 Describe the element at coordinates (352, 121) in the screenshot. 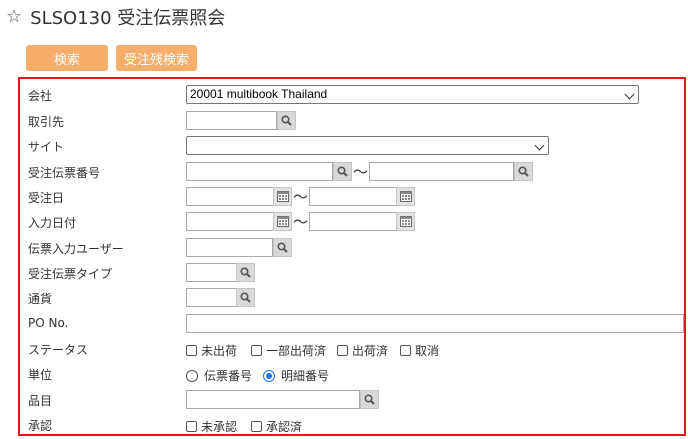

I see `customer-row: 取引先` at that location.